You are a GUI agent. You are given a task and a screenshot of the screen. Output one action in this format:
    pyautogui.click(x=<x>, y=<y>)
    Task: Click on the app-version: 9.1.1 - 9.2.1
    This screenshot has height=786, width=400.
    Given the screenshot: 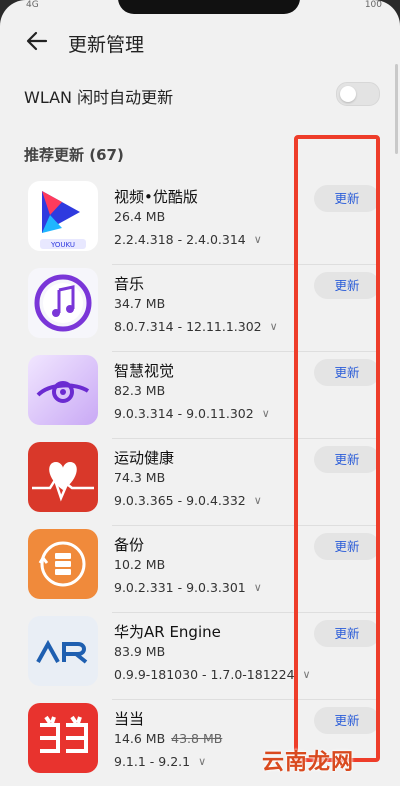 What is the action you would take?
    pyautogui.click(x=152, y=761)
    